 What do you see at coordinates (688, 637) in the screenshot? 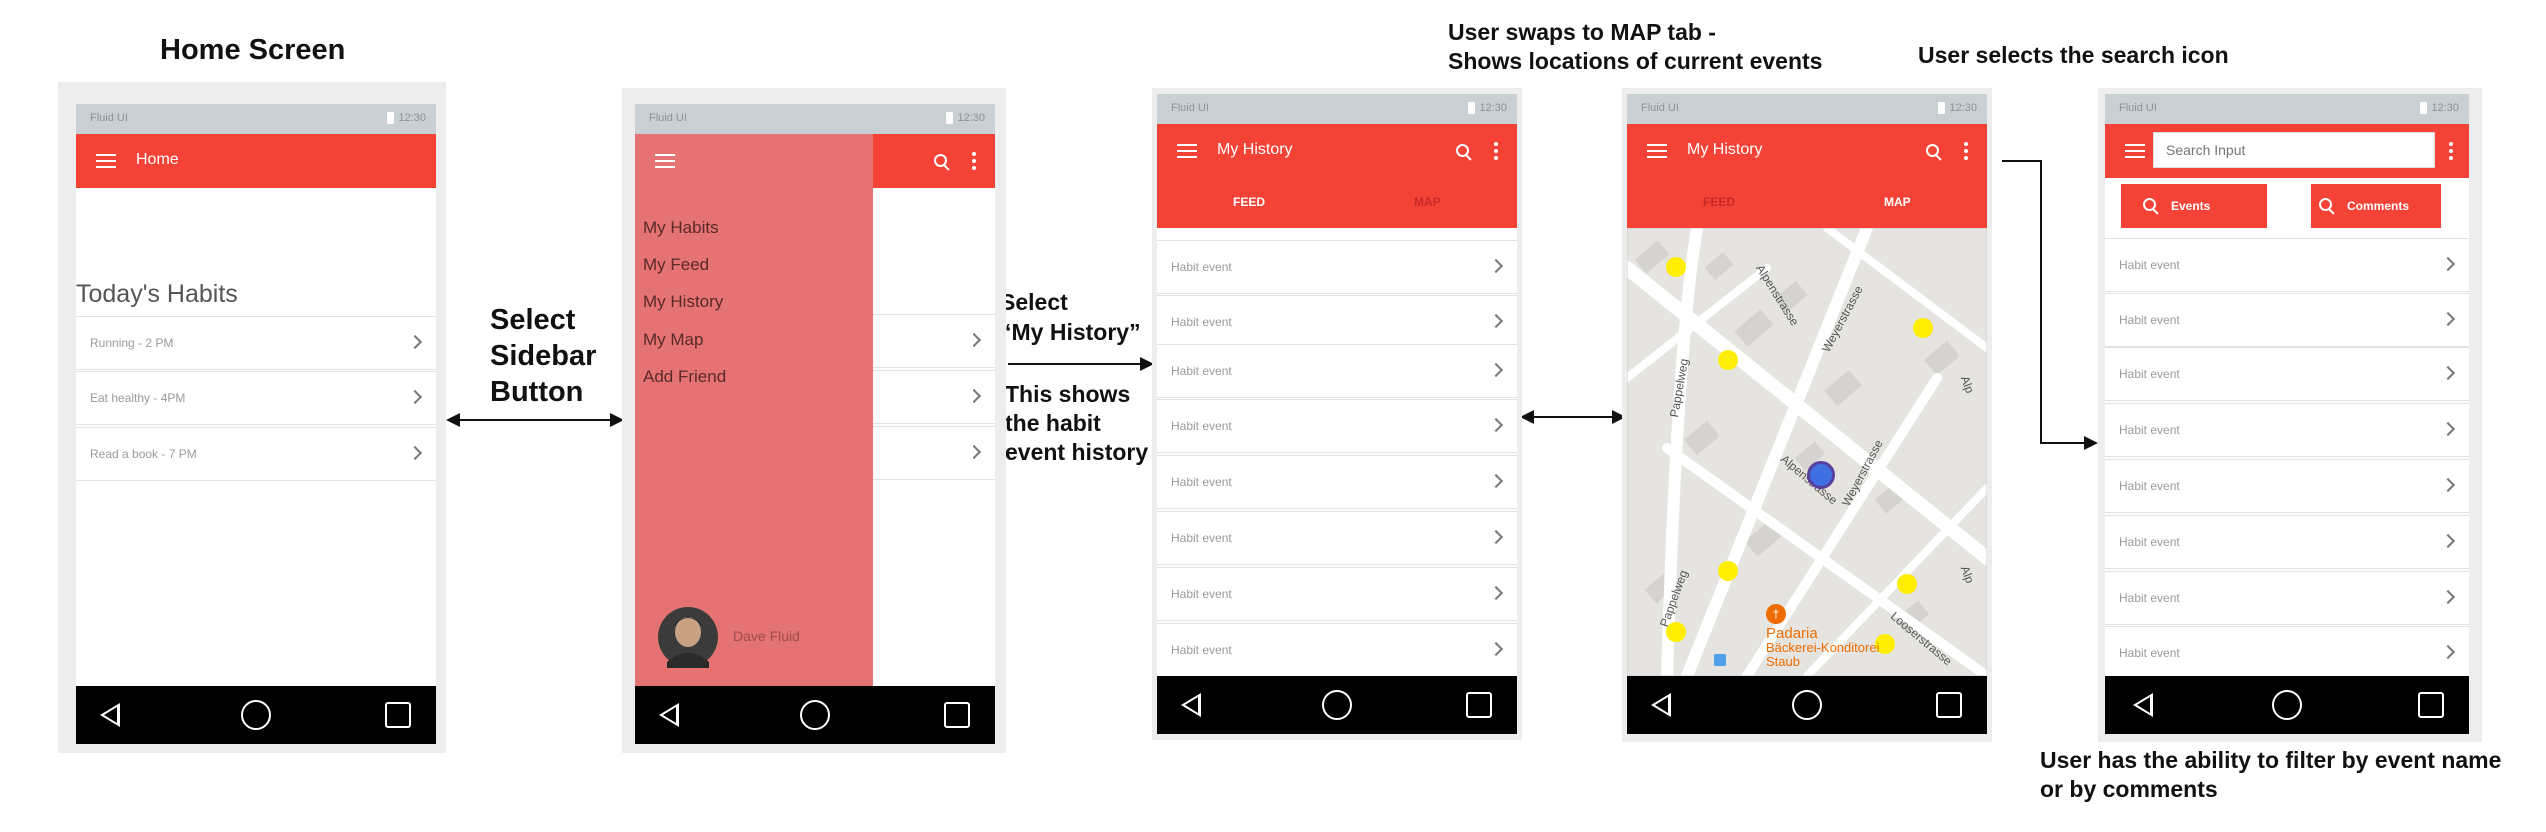
I see `avatar` at bounding box center [688, 637].